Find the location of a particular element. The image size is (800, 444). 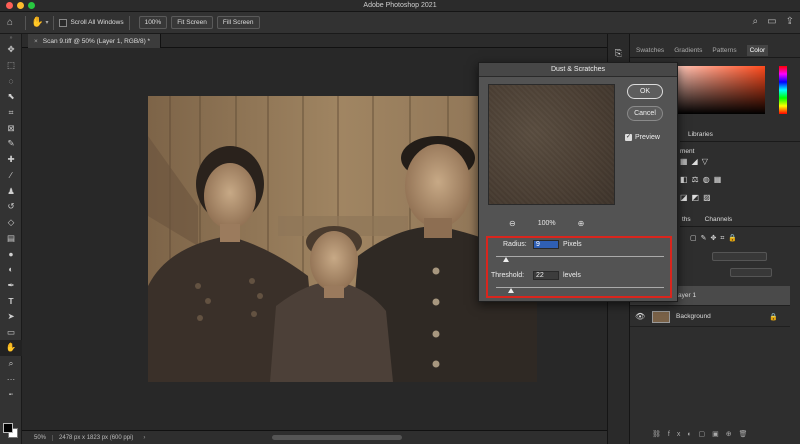

fill-field is located at coordinates (751, 272).